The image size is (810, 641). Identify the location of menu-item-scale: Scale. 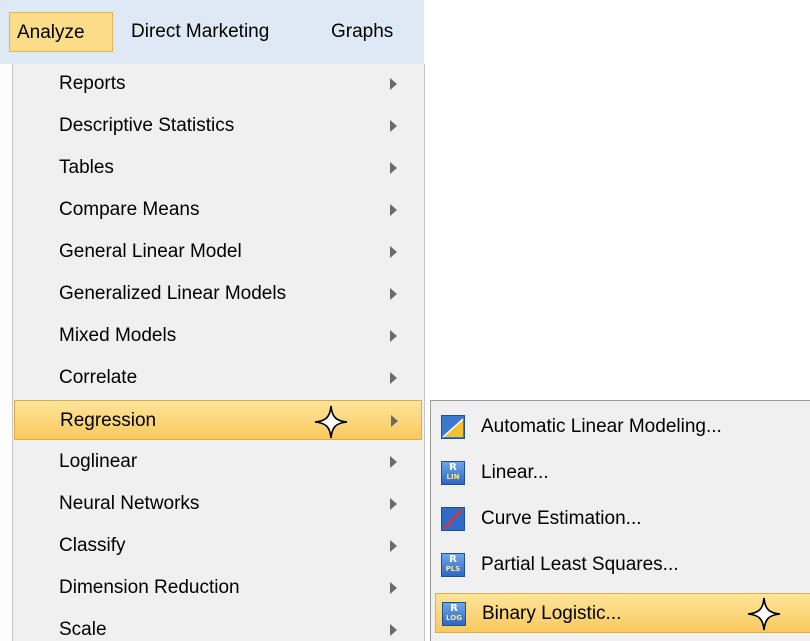
(218, 625).